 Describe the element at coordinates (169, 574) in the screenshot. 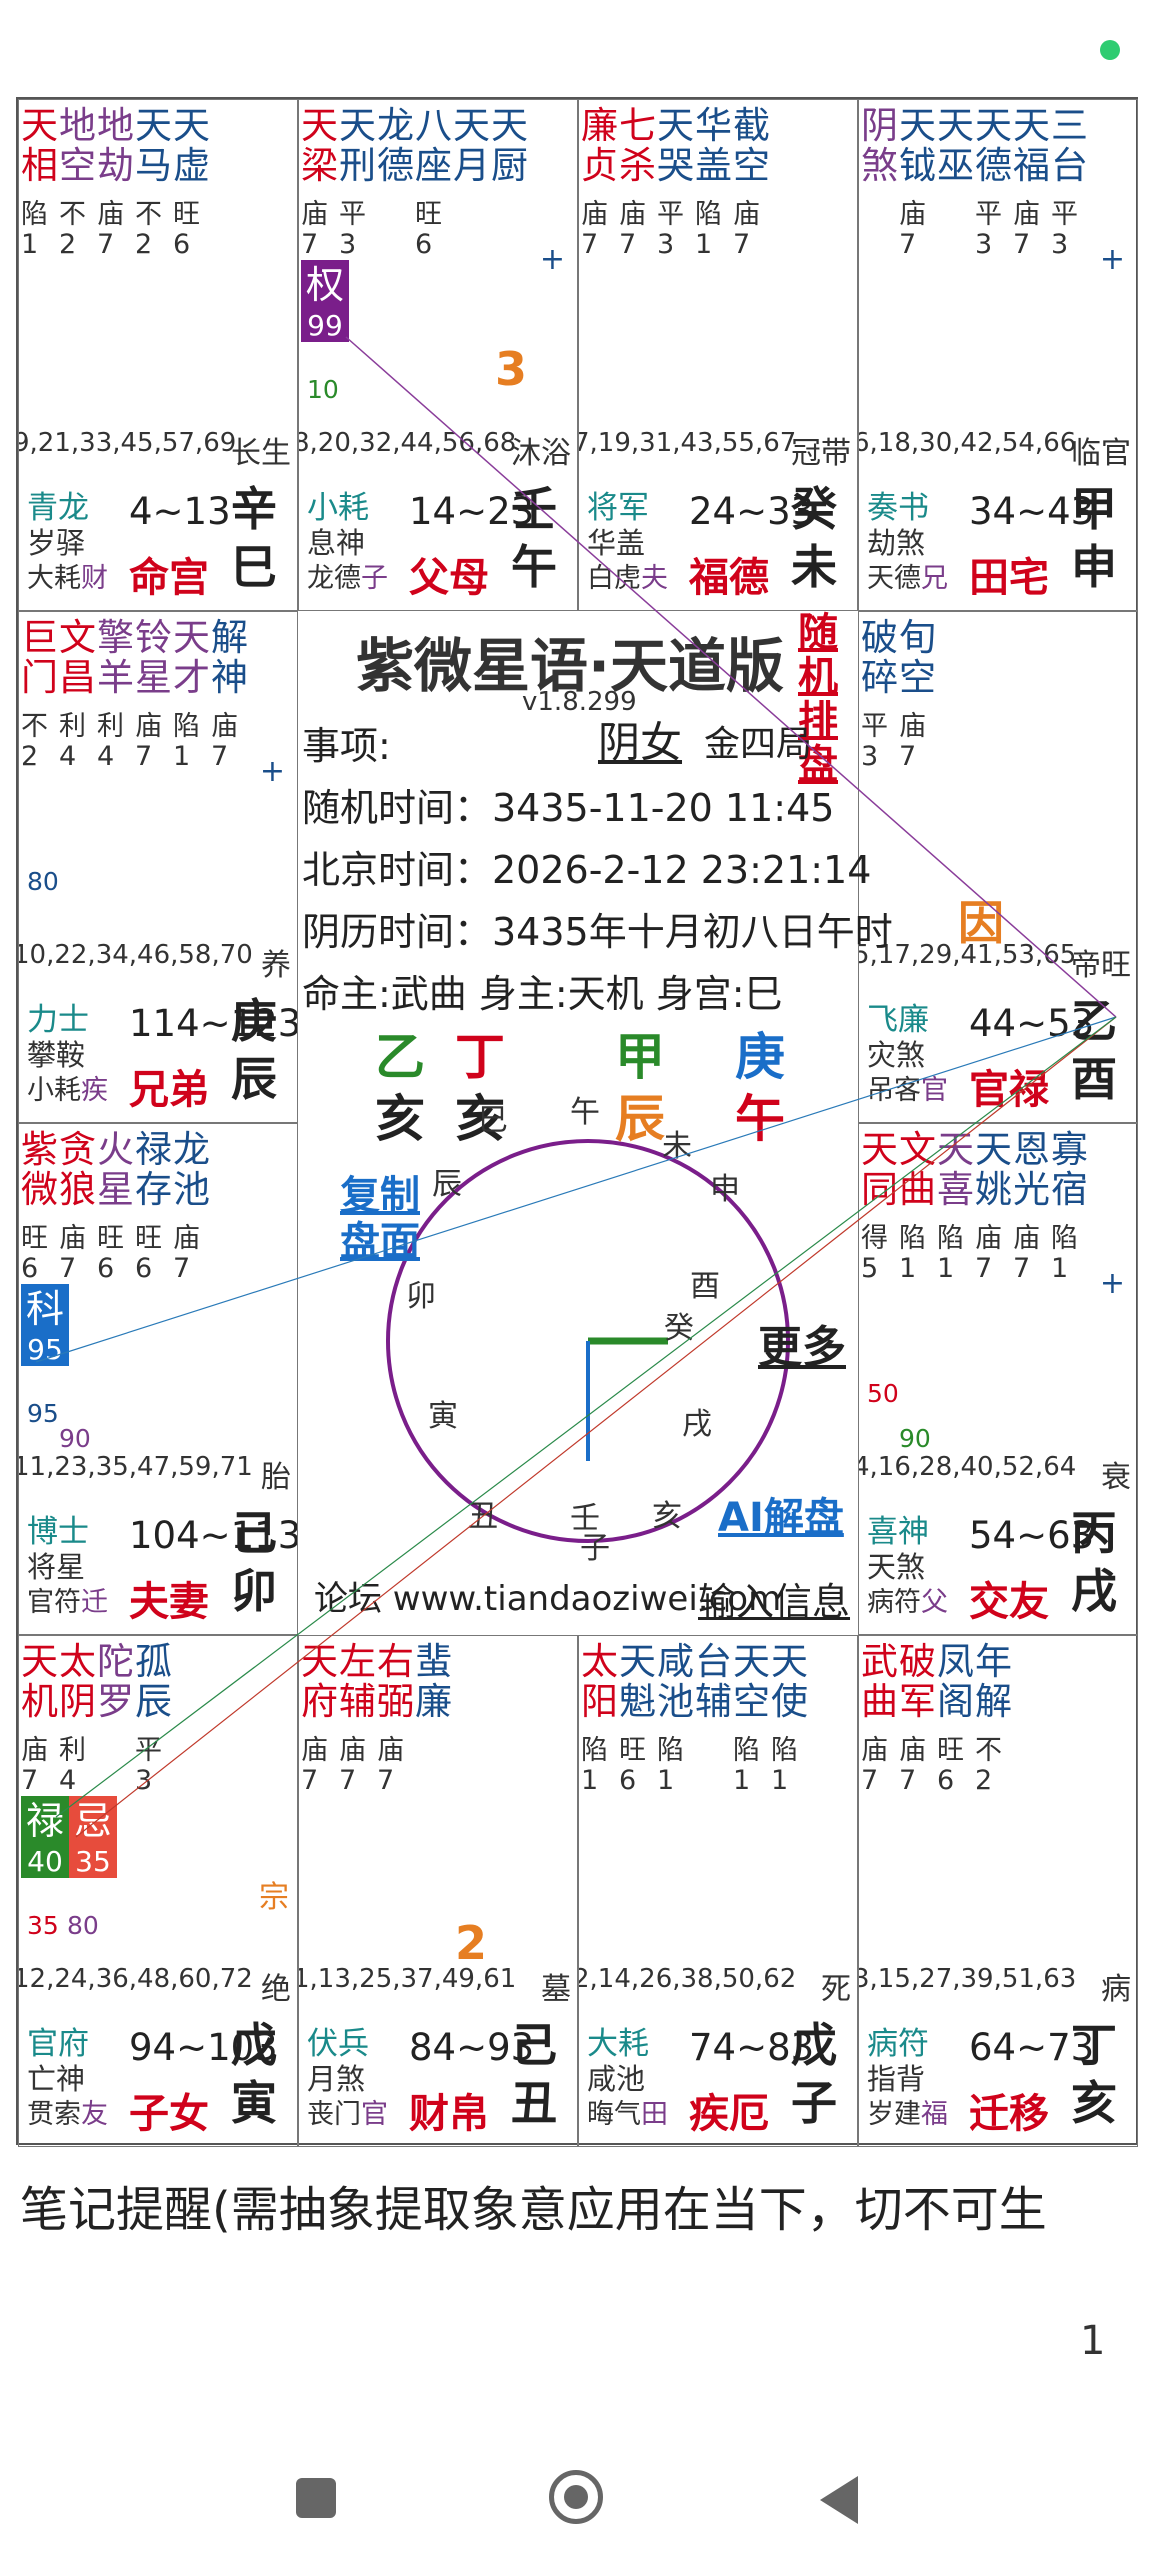

I see `palace-name: 命宫` at that location.